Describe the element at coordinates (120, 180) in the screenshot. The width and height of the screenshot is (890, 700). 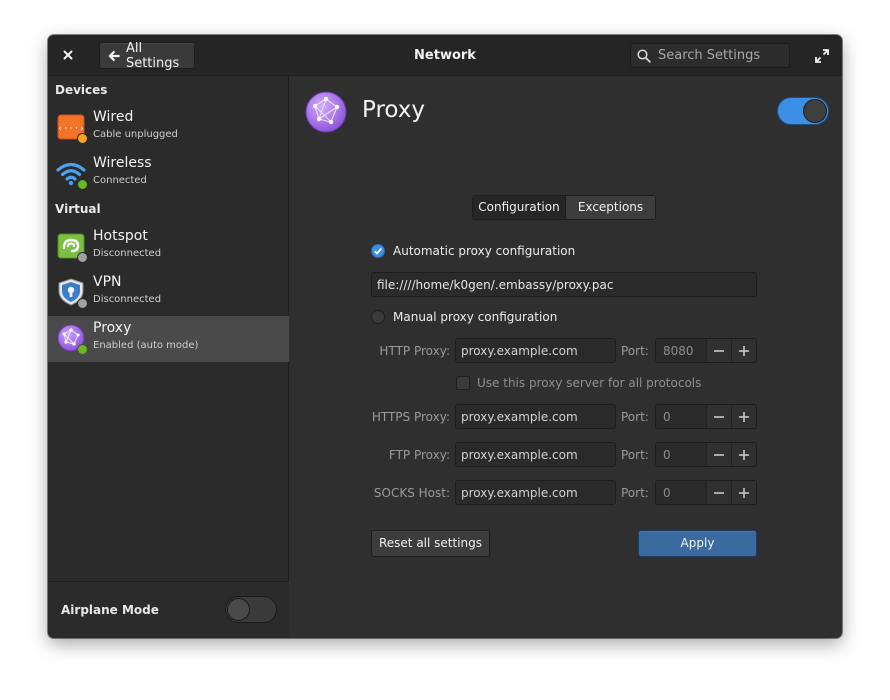
I see `sidebar-item-status: Connected` at that location.